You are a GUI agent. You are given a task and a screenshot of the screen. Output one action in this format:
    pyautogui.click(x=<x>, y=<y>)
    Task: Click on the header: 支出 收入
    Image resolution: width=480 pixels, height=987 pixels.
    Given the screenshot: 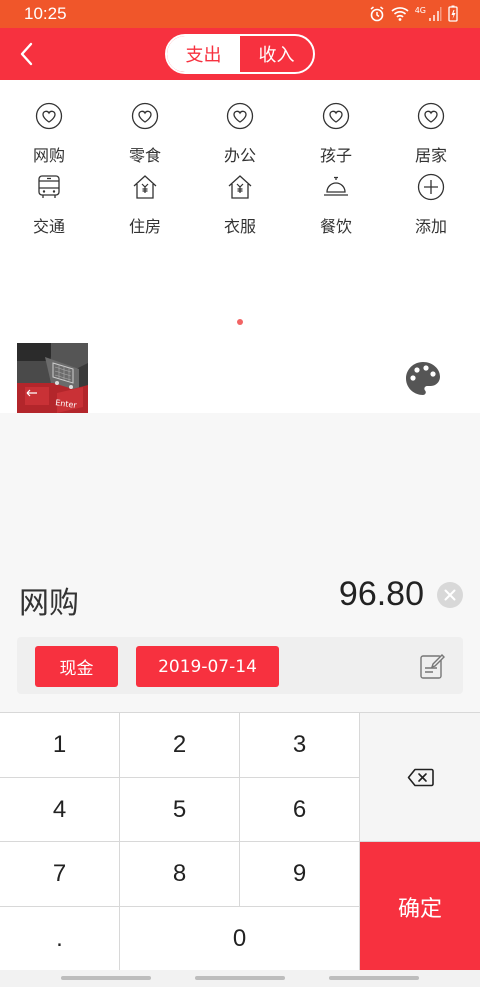 What is the action you would take?
    pyautogui.click(x=240, y=54)
    